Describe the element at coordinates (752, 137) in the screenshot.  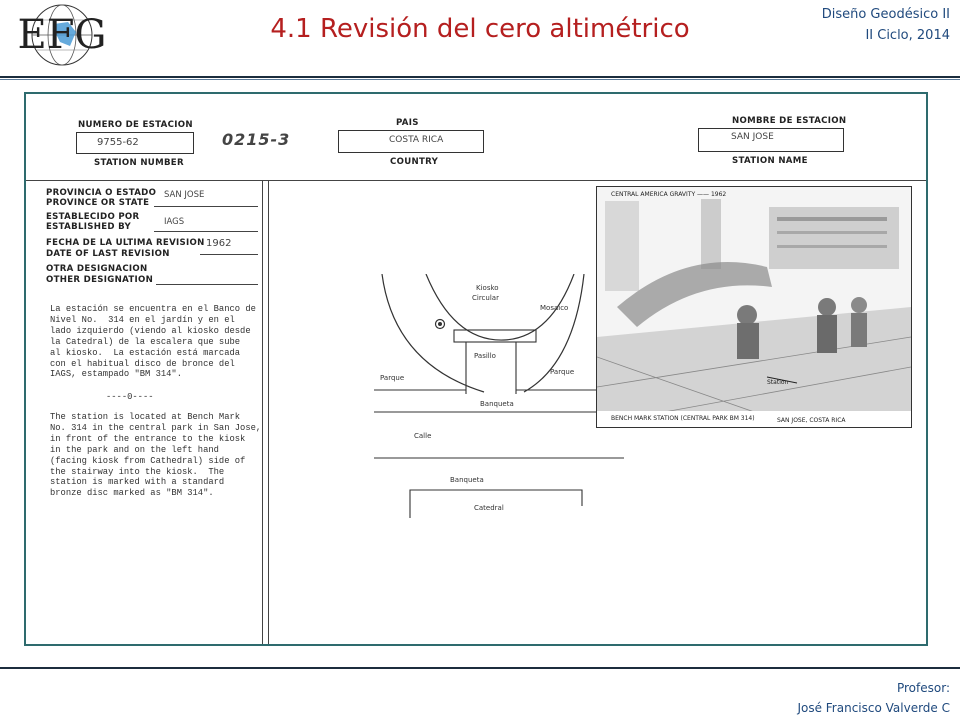
I see `station-name-value: SAN JOSE` at that location.